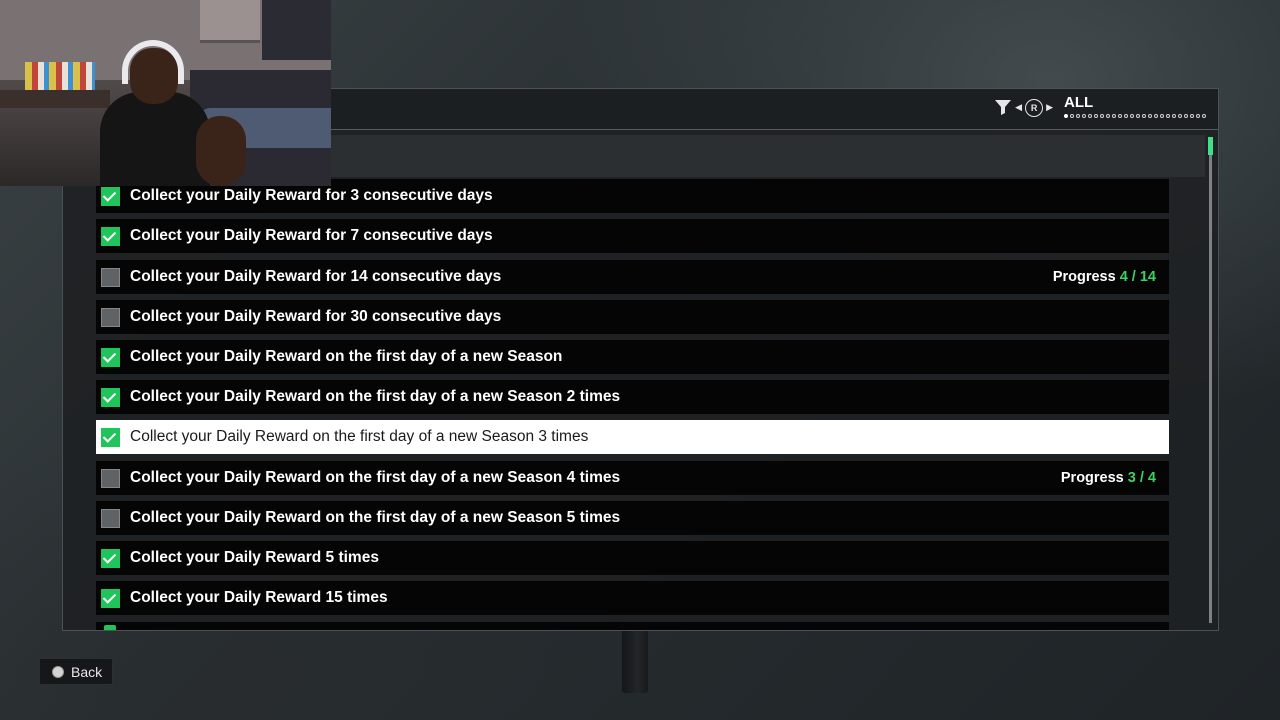 The width and height of the screenshot is (1280, 720). Describe the element at coordinates (1137, 277) in the screenshot. I see `progress-value: 4 / 14` at that location.